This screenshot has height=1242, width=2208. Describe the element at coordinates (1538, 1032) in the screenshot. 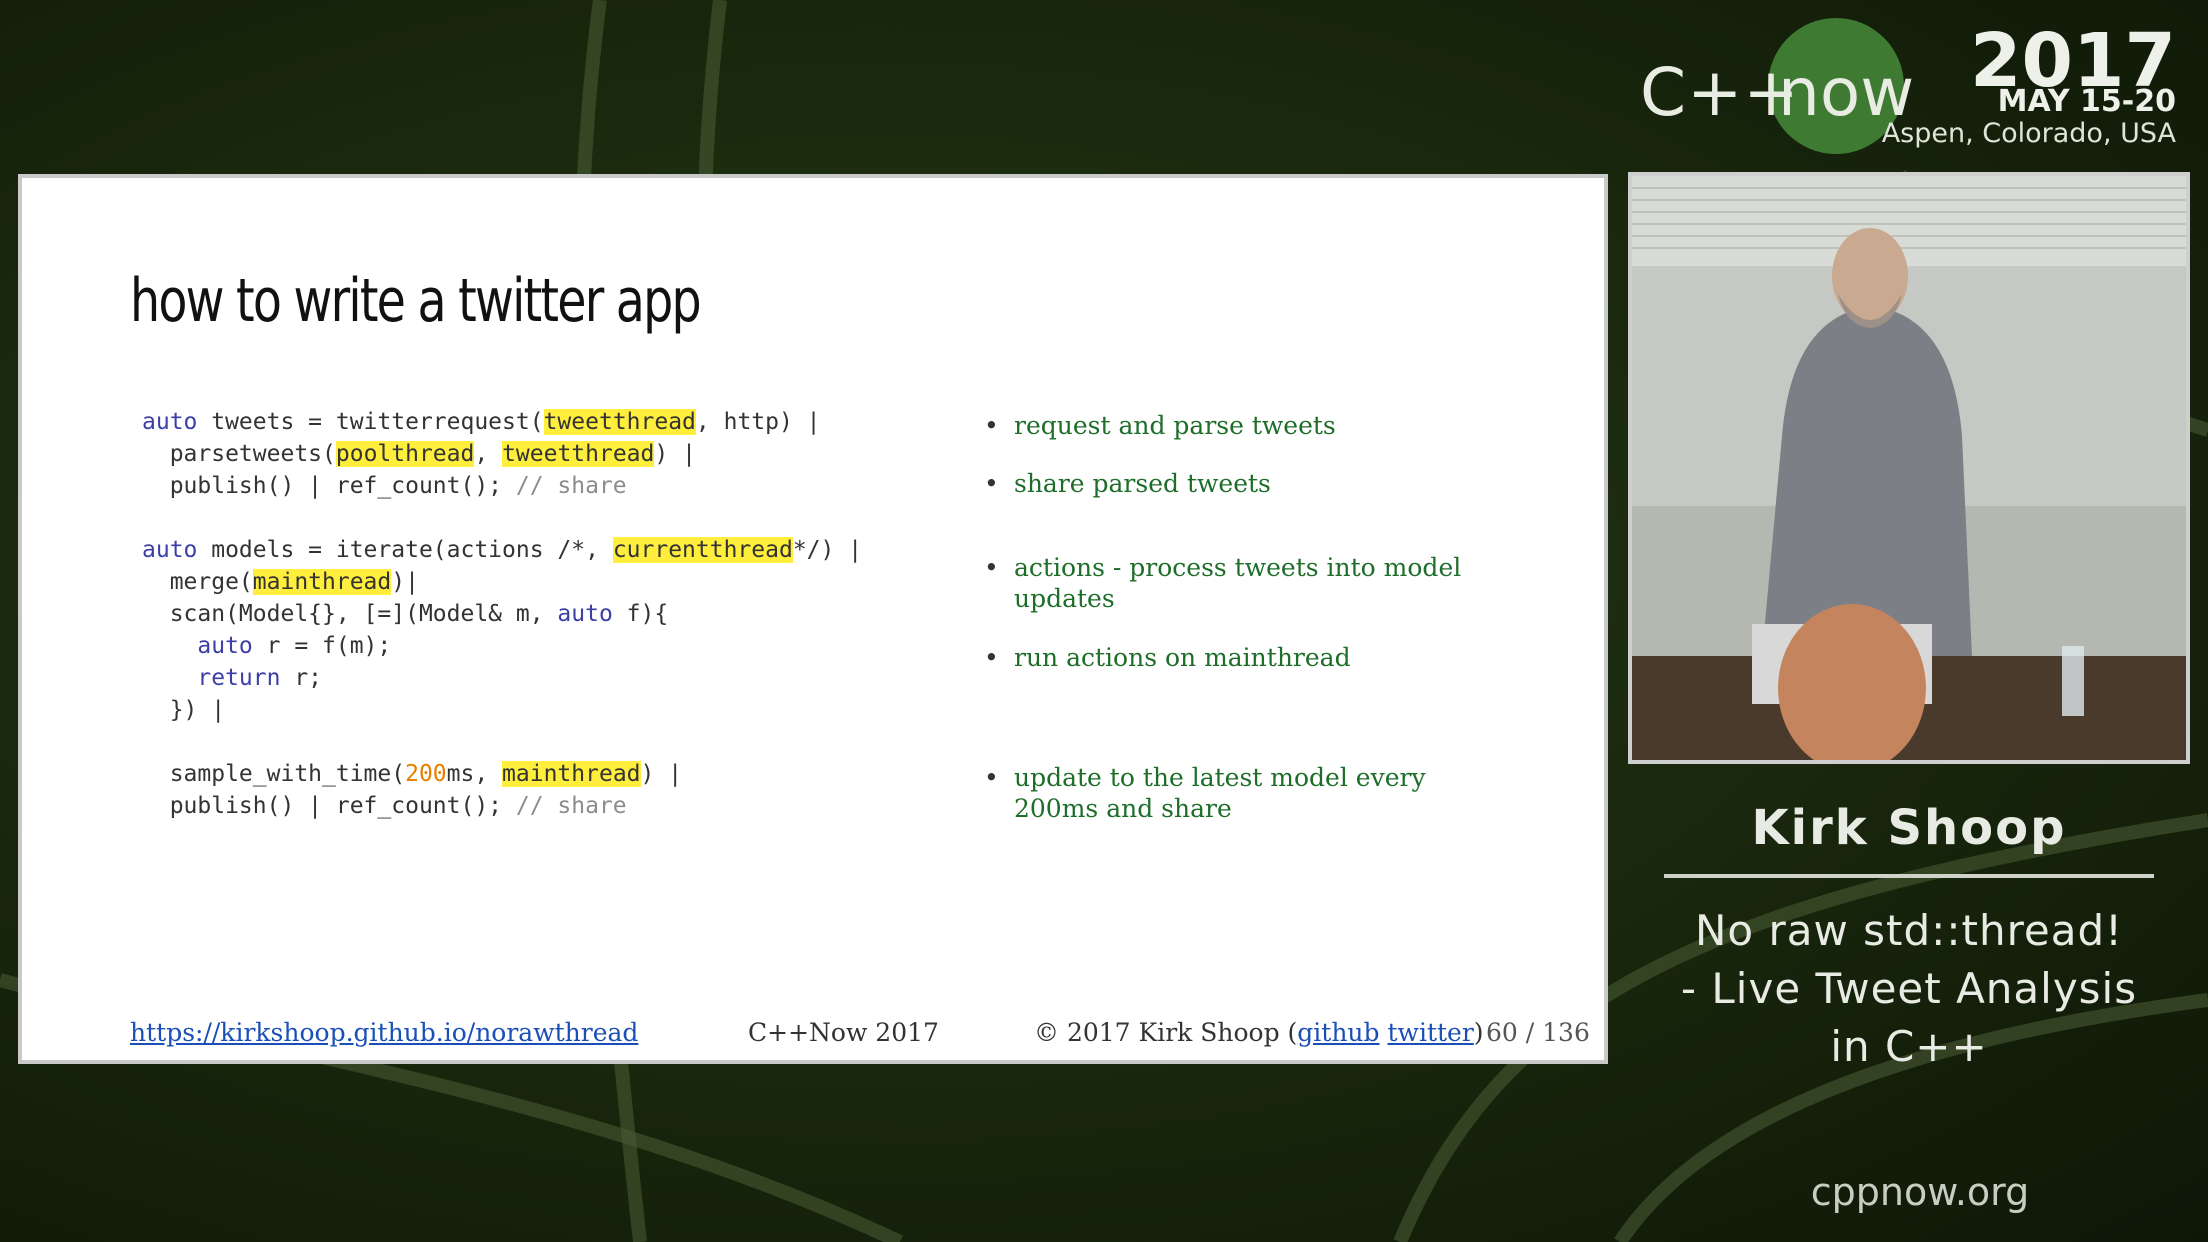

I see `page-number: 60 / 136` at that location.